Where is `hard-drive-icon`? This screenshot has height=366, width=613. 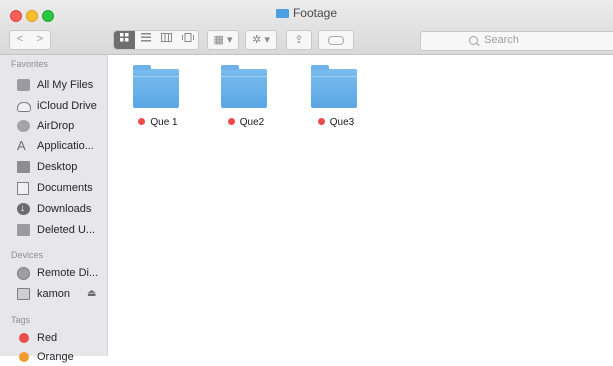
hard-drive-icon is located at coordinates (23, 294).